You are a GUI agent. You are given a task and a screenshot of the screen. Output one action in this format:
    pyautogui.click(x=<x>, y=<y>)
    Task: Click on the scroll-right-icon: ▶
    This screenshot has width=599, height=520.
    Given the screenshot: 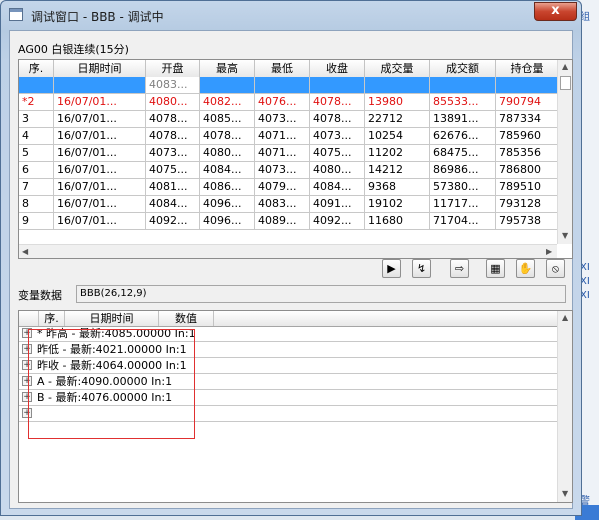 What is the action you would take?
    pyautogui.click(x=549, y=251)
    